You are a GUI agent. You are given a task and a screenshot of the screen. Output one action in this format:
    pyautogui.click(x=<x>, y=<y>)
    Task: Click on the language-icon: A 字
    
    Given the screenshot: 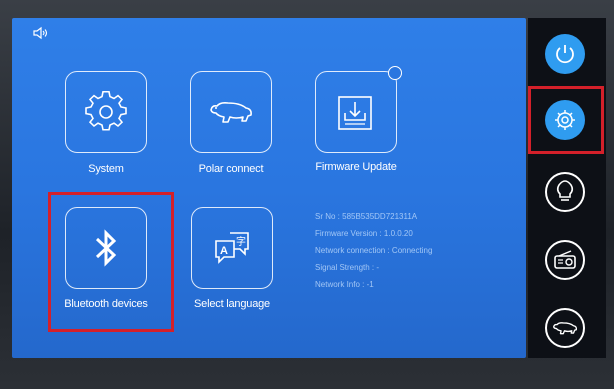 What is the action you would take?
    pyautogui.click(x=232, y=248)
    